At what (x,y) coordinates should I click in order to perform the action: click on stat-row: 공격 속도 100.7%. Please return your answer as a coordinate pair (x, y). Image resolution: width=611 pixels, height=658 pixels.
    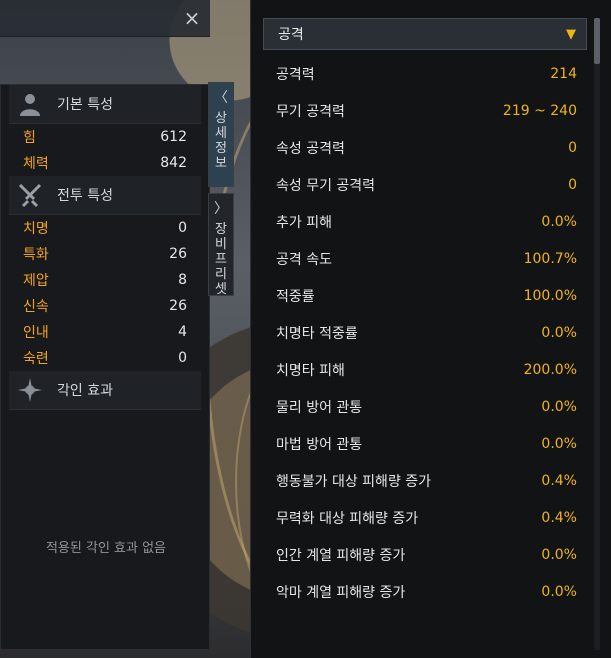
    Looking at the image, I should click on (421, 258).